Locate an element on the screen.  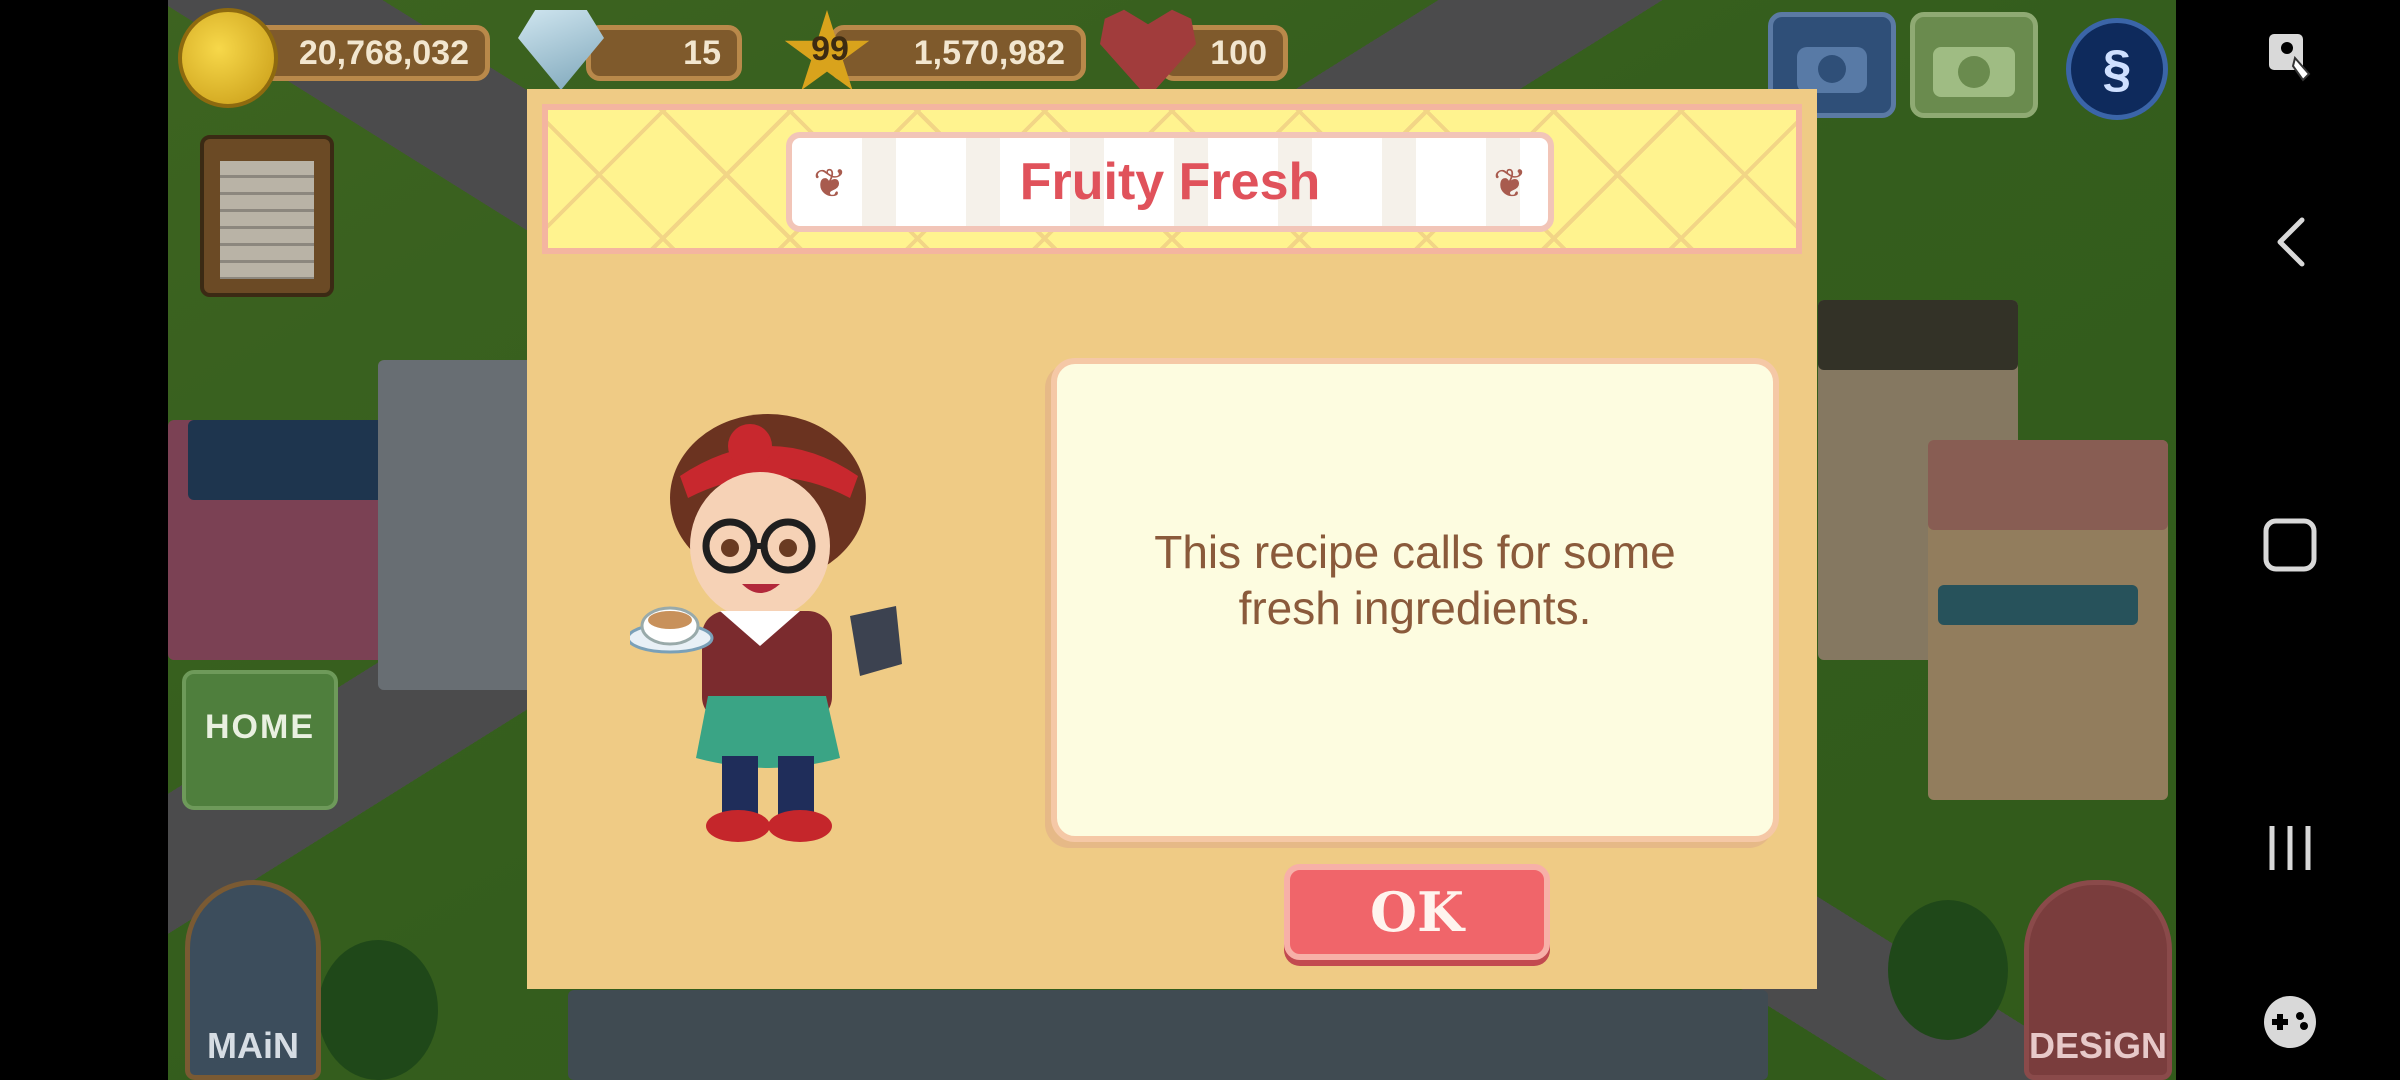
recent-apps-icon is located at coordinates (2290, 848).